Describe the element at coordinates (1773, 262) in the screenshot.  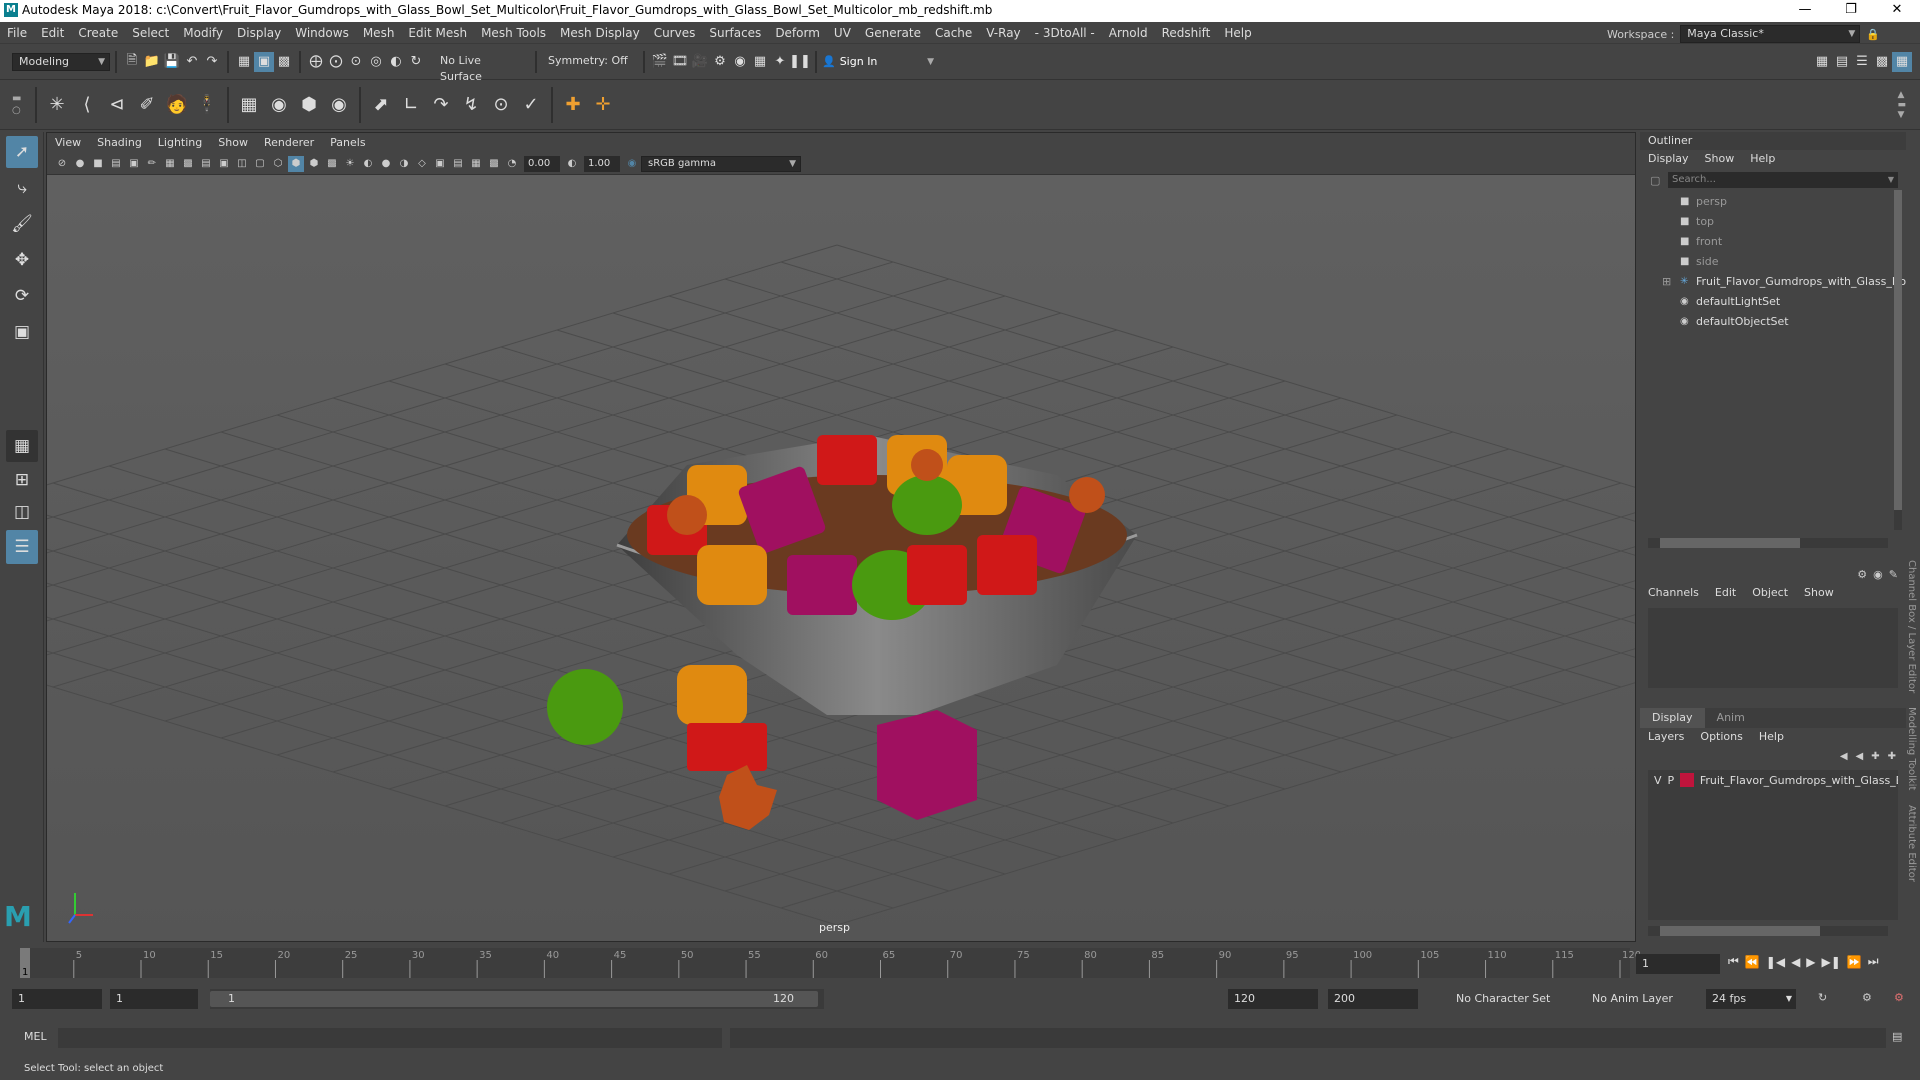
I see `outliner-item: ■ side` at that location.